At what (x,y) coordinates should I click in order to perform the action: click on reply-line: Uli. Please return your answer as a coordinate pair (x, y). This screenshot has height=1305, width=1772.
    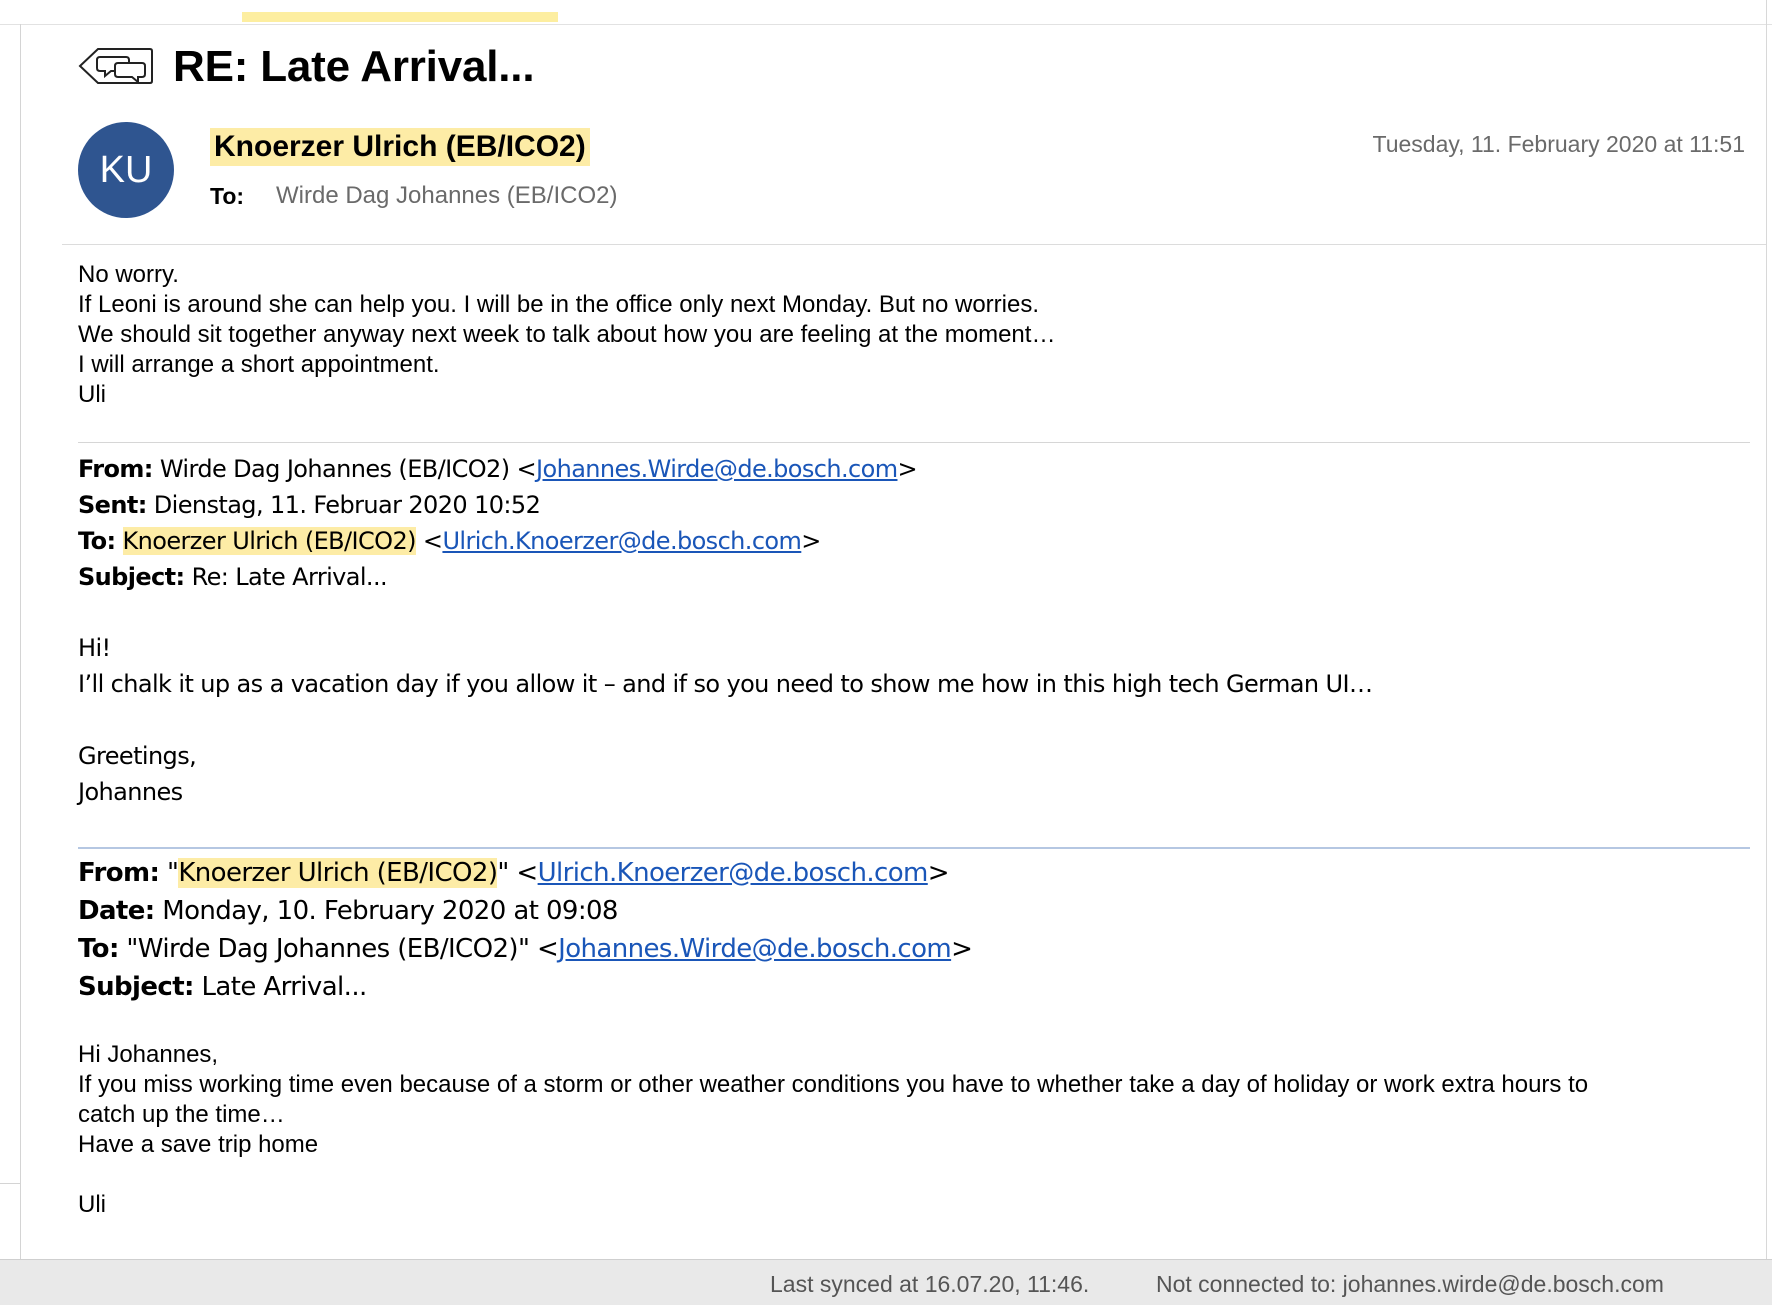
    Looking at the image, I should click on (92, 394).